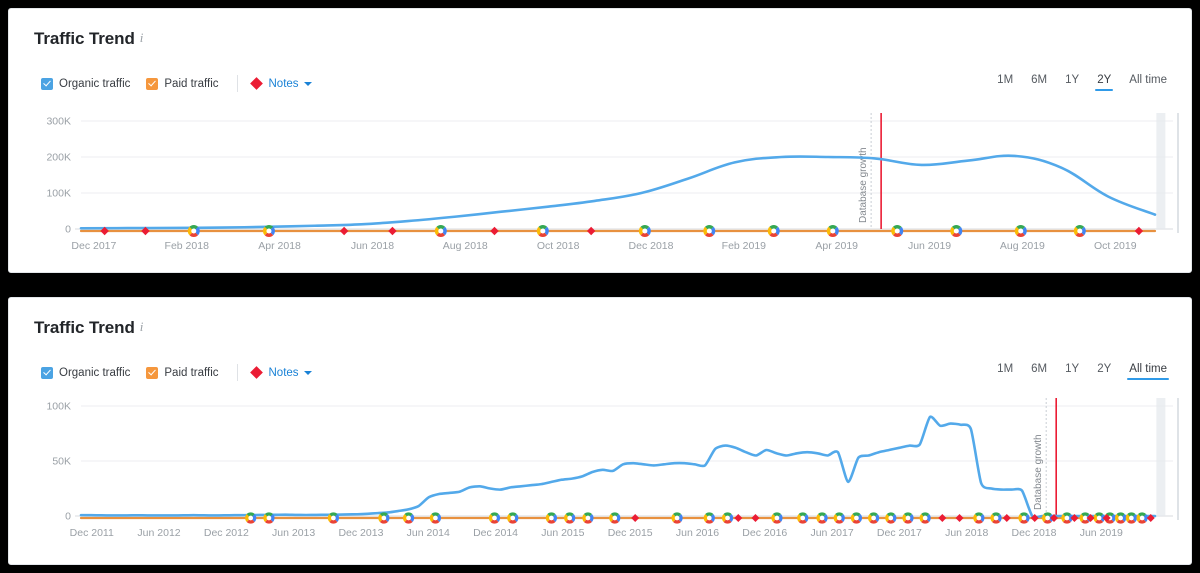 Image resolution: width=1200 pixels, height=573 pixels. What do you see at coordinates (1039, 371) in the screenshot?
I see `range-btn-6m-bottom: 6M` at bounding box center [1039, 371].